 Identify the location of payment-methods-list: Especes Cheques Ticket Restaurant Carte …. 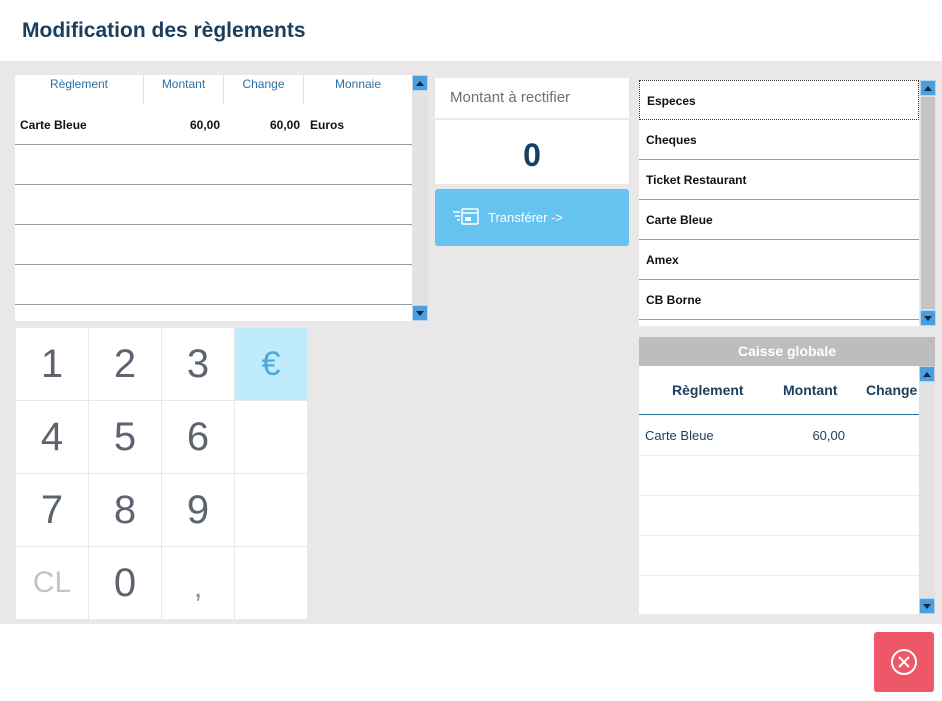
(779, 203).